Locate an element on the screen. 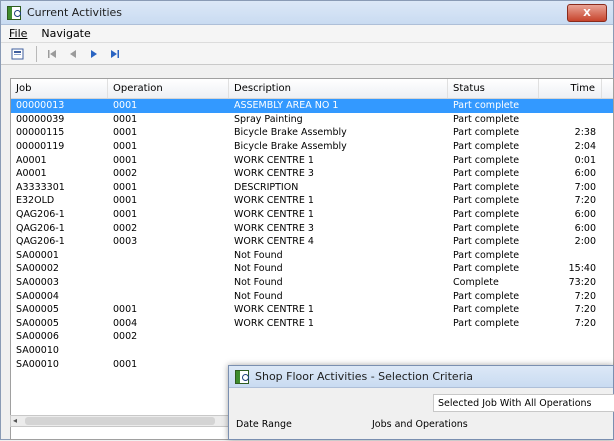 Image resolution: width=614 pixels, height=441 pixels. table-row: 00000039 0001 Spray Painting Part complete is located at coordinates (312, 120).